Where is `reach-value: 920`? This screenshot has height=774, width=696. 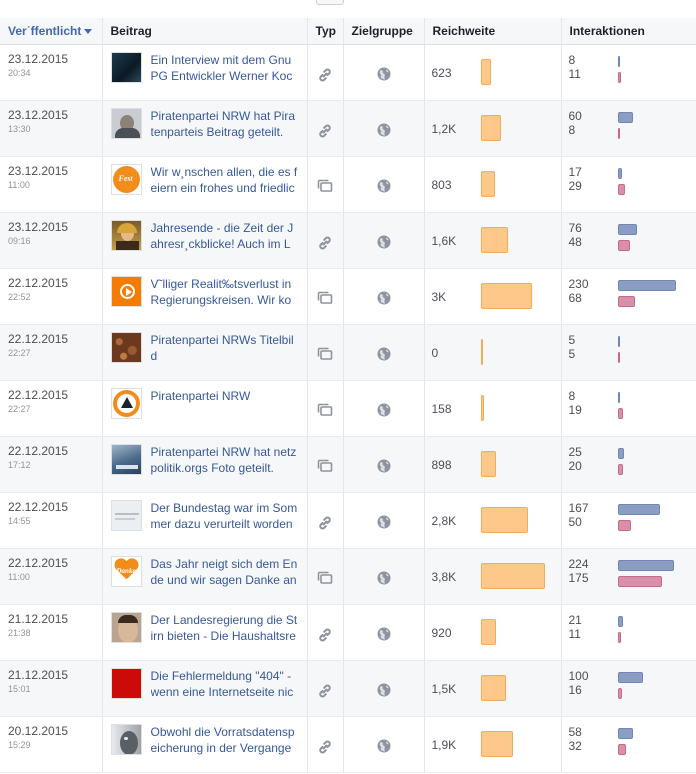 reach-value: 920 is located at coordinates (441, 632).